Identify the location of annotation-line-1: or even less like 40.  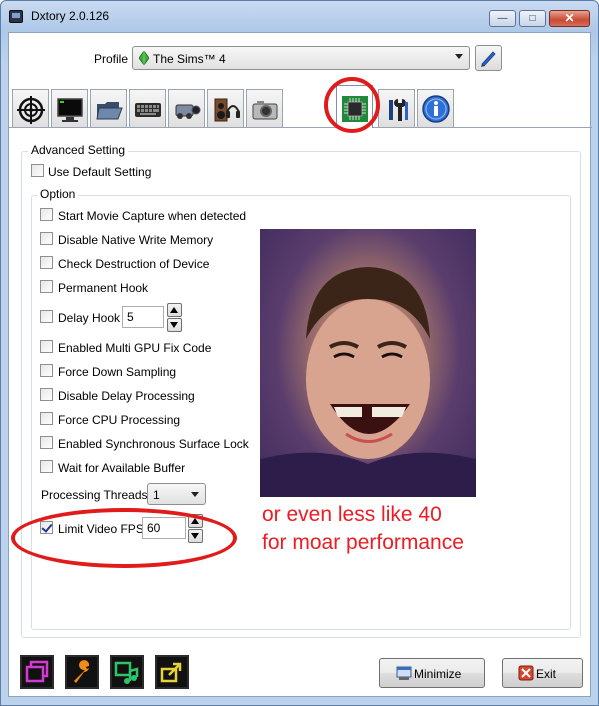
(352, 514).